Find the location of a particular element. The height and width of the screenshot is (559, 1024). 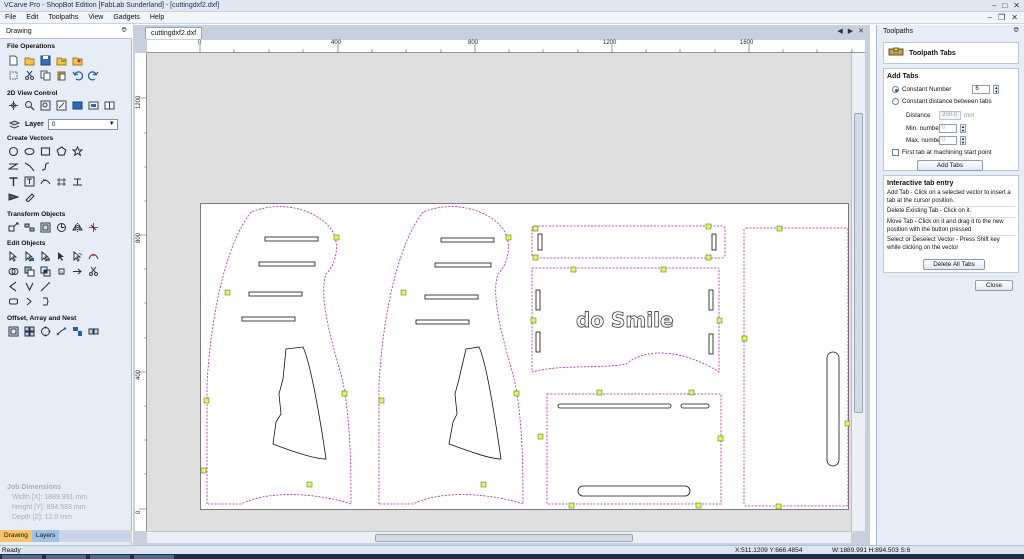

menu-file: File is located at coordinates (10, 17).